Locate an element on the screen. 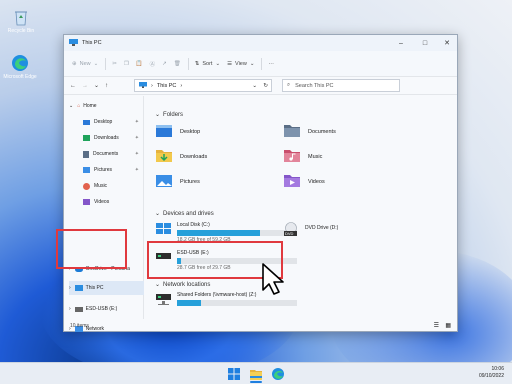  nav-item-music: Music is located at coordinates (95, 186).